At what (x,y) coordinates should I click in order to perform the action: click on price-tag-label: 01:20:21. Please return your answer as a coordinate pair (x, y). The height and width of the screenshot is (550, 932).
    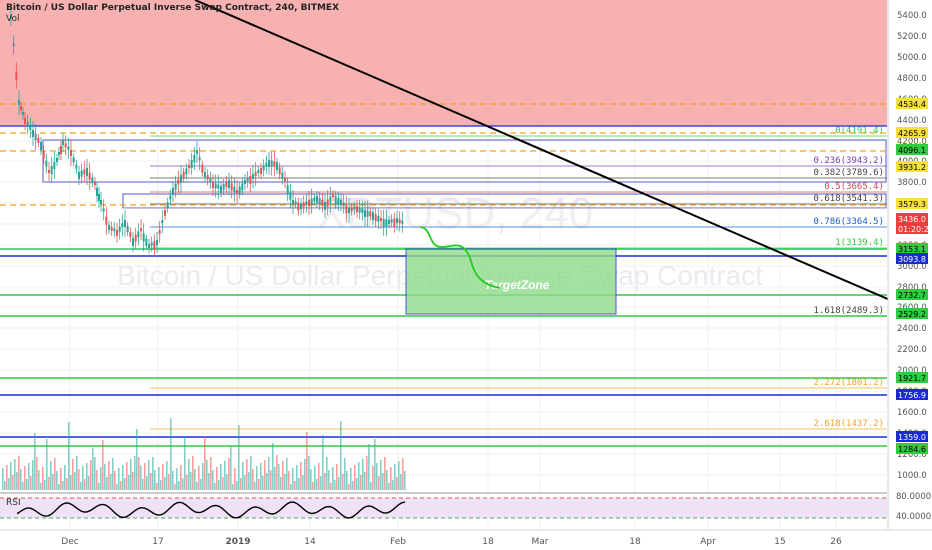
    Looking at the image, I should click on (915, 229).